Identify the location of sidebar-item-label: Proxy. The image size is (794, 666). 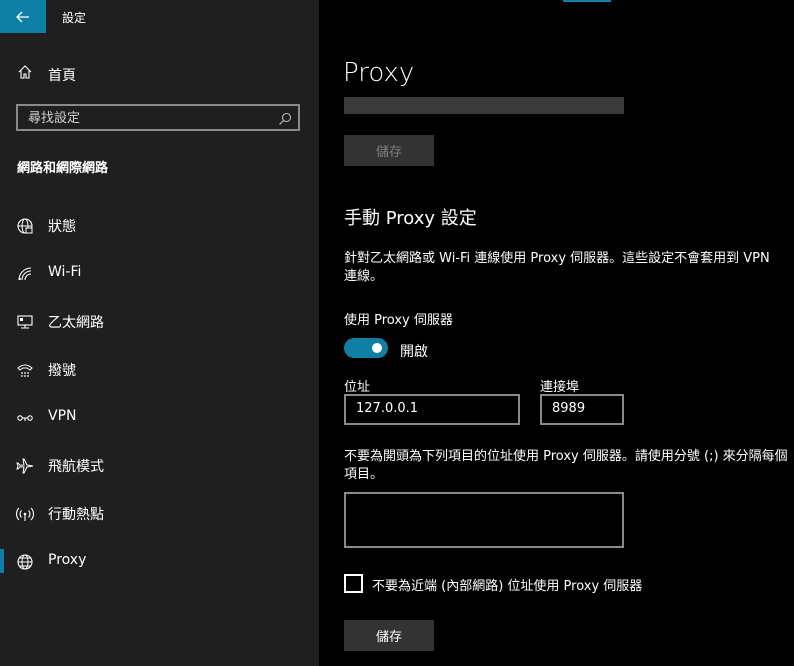
(67, 560).